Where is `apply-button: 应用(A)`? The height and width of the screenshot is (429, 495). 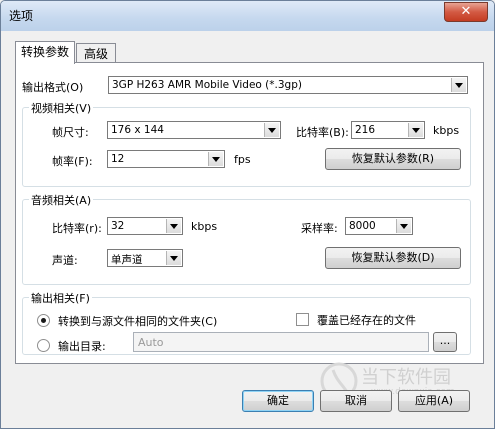
apply-button: 应用(A) is located at coordinates (434, 401).